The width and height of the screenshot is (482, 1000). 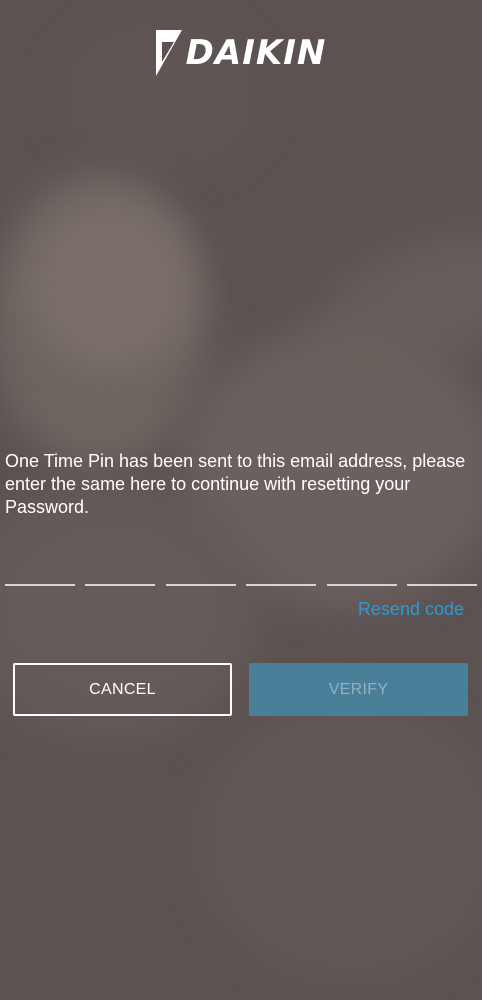 What do you see at coordinates (241, 578) in the screenshot?
I see `otp-input-row` at bounding box center [241, 578].